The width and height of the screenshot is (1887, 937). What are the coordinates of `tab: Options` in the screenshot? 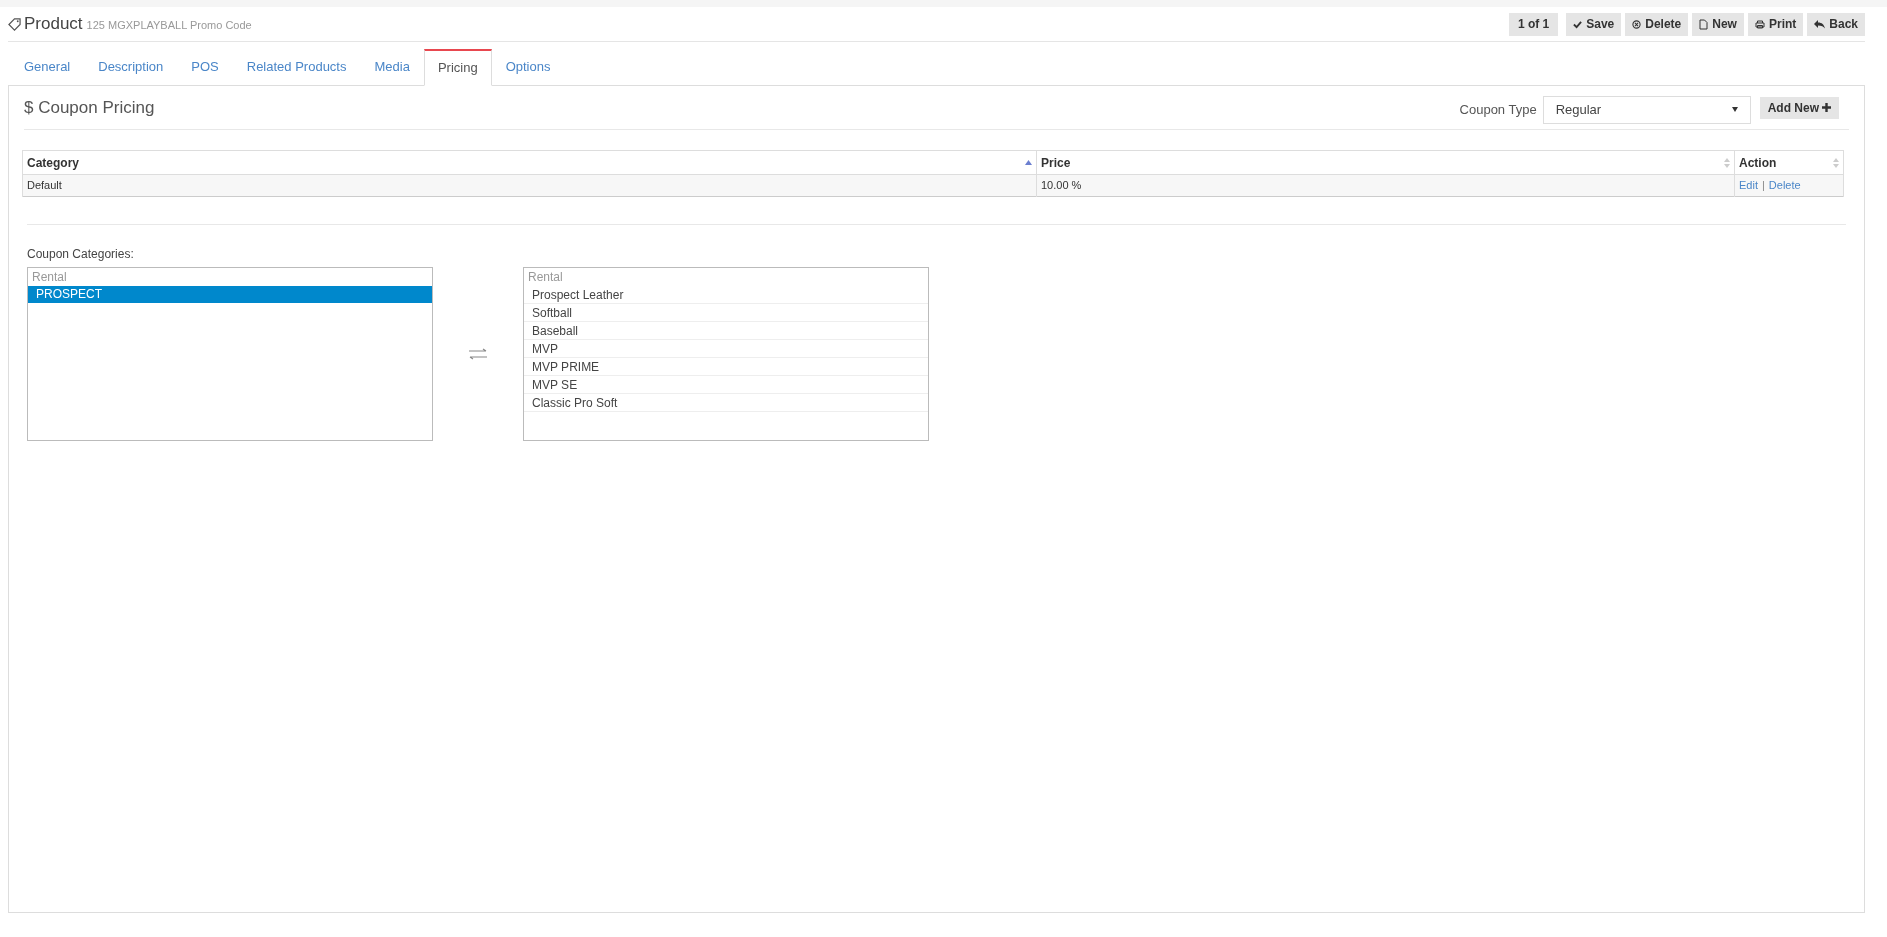 It's located at (528, 67).